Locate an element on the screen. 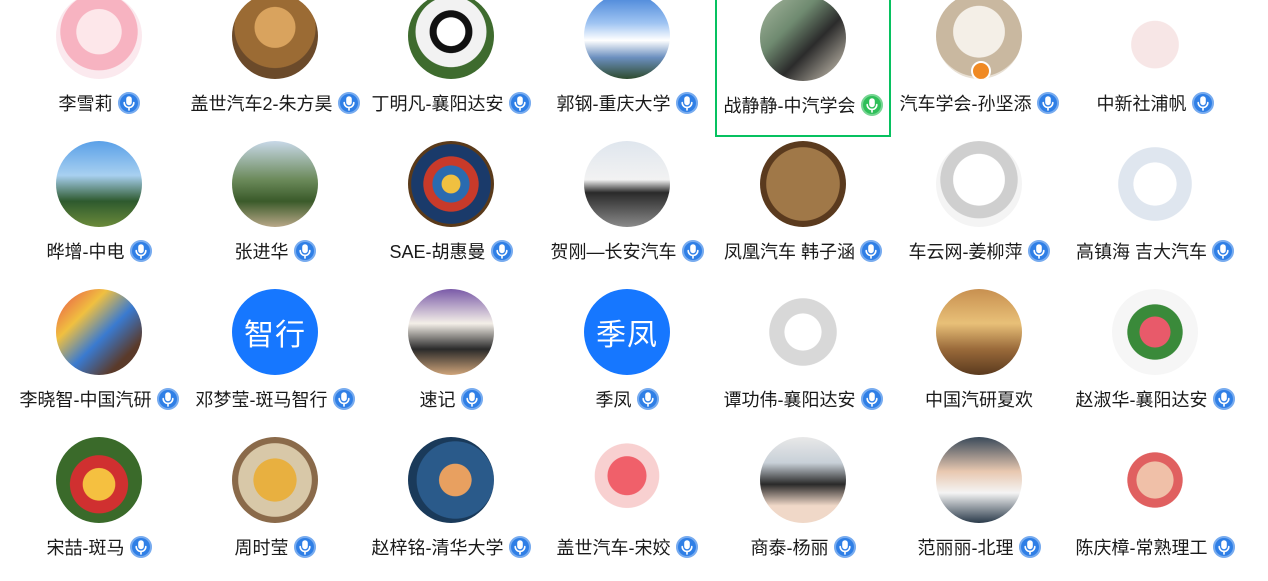 This screenshot has height=581, width=1268. participant-name-row: 张进华 is located at coordinates (275, 251).